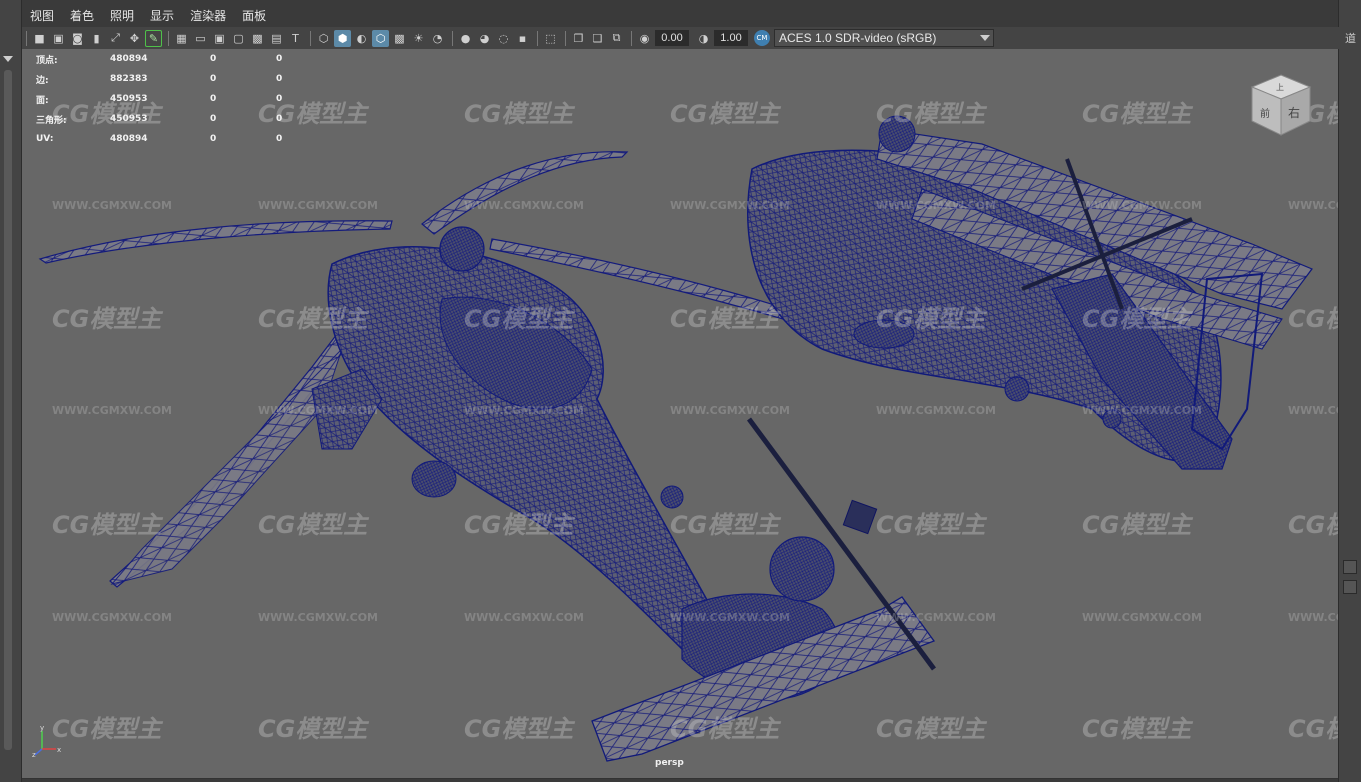  I want to click on select-camera-icon: ■, so click(39, 38).